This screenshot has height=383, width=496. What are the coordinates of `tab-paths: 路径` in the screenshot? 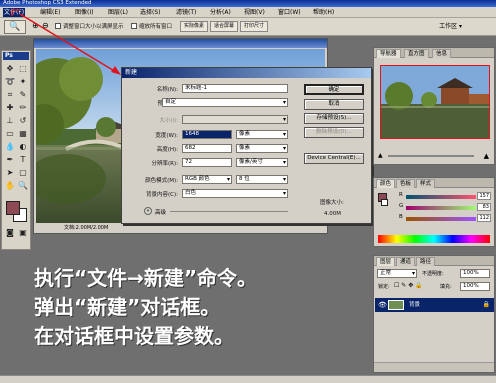 It's located at (426, 261).